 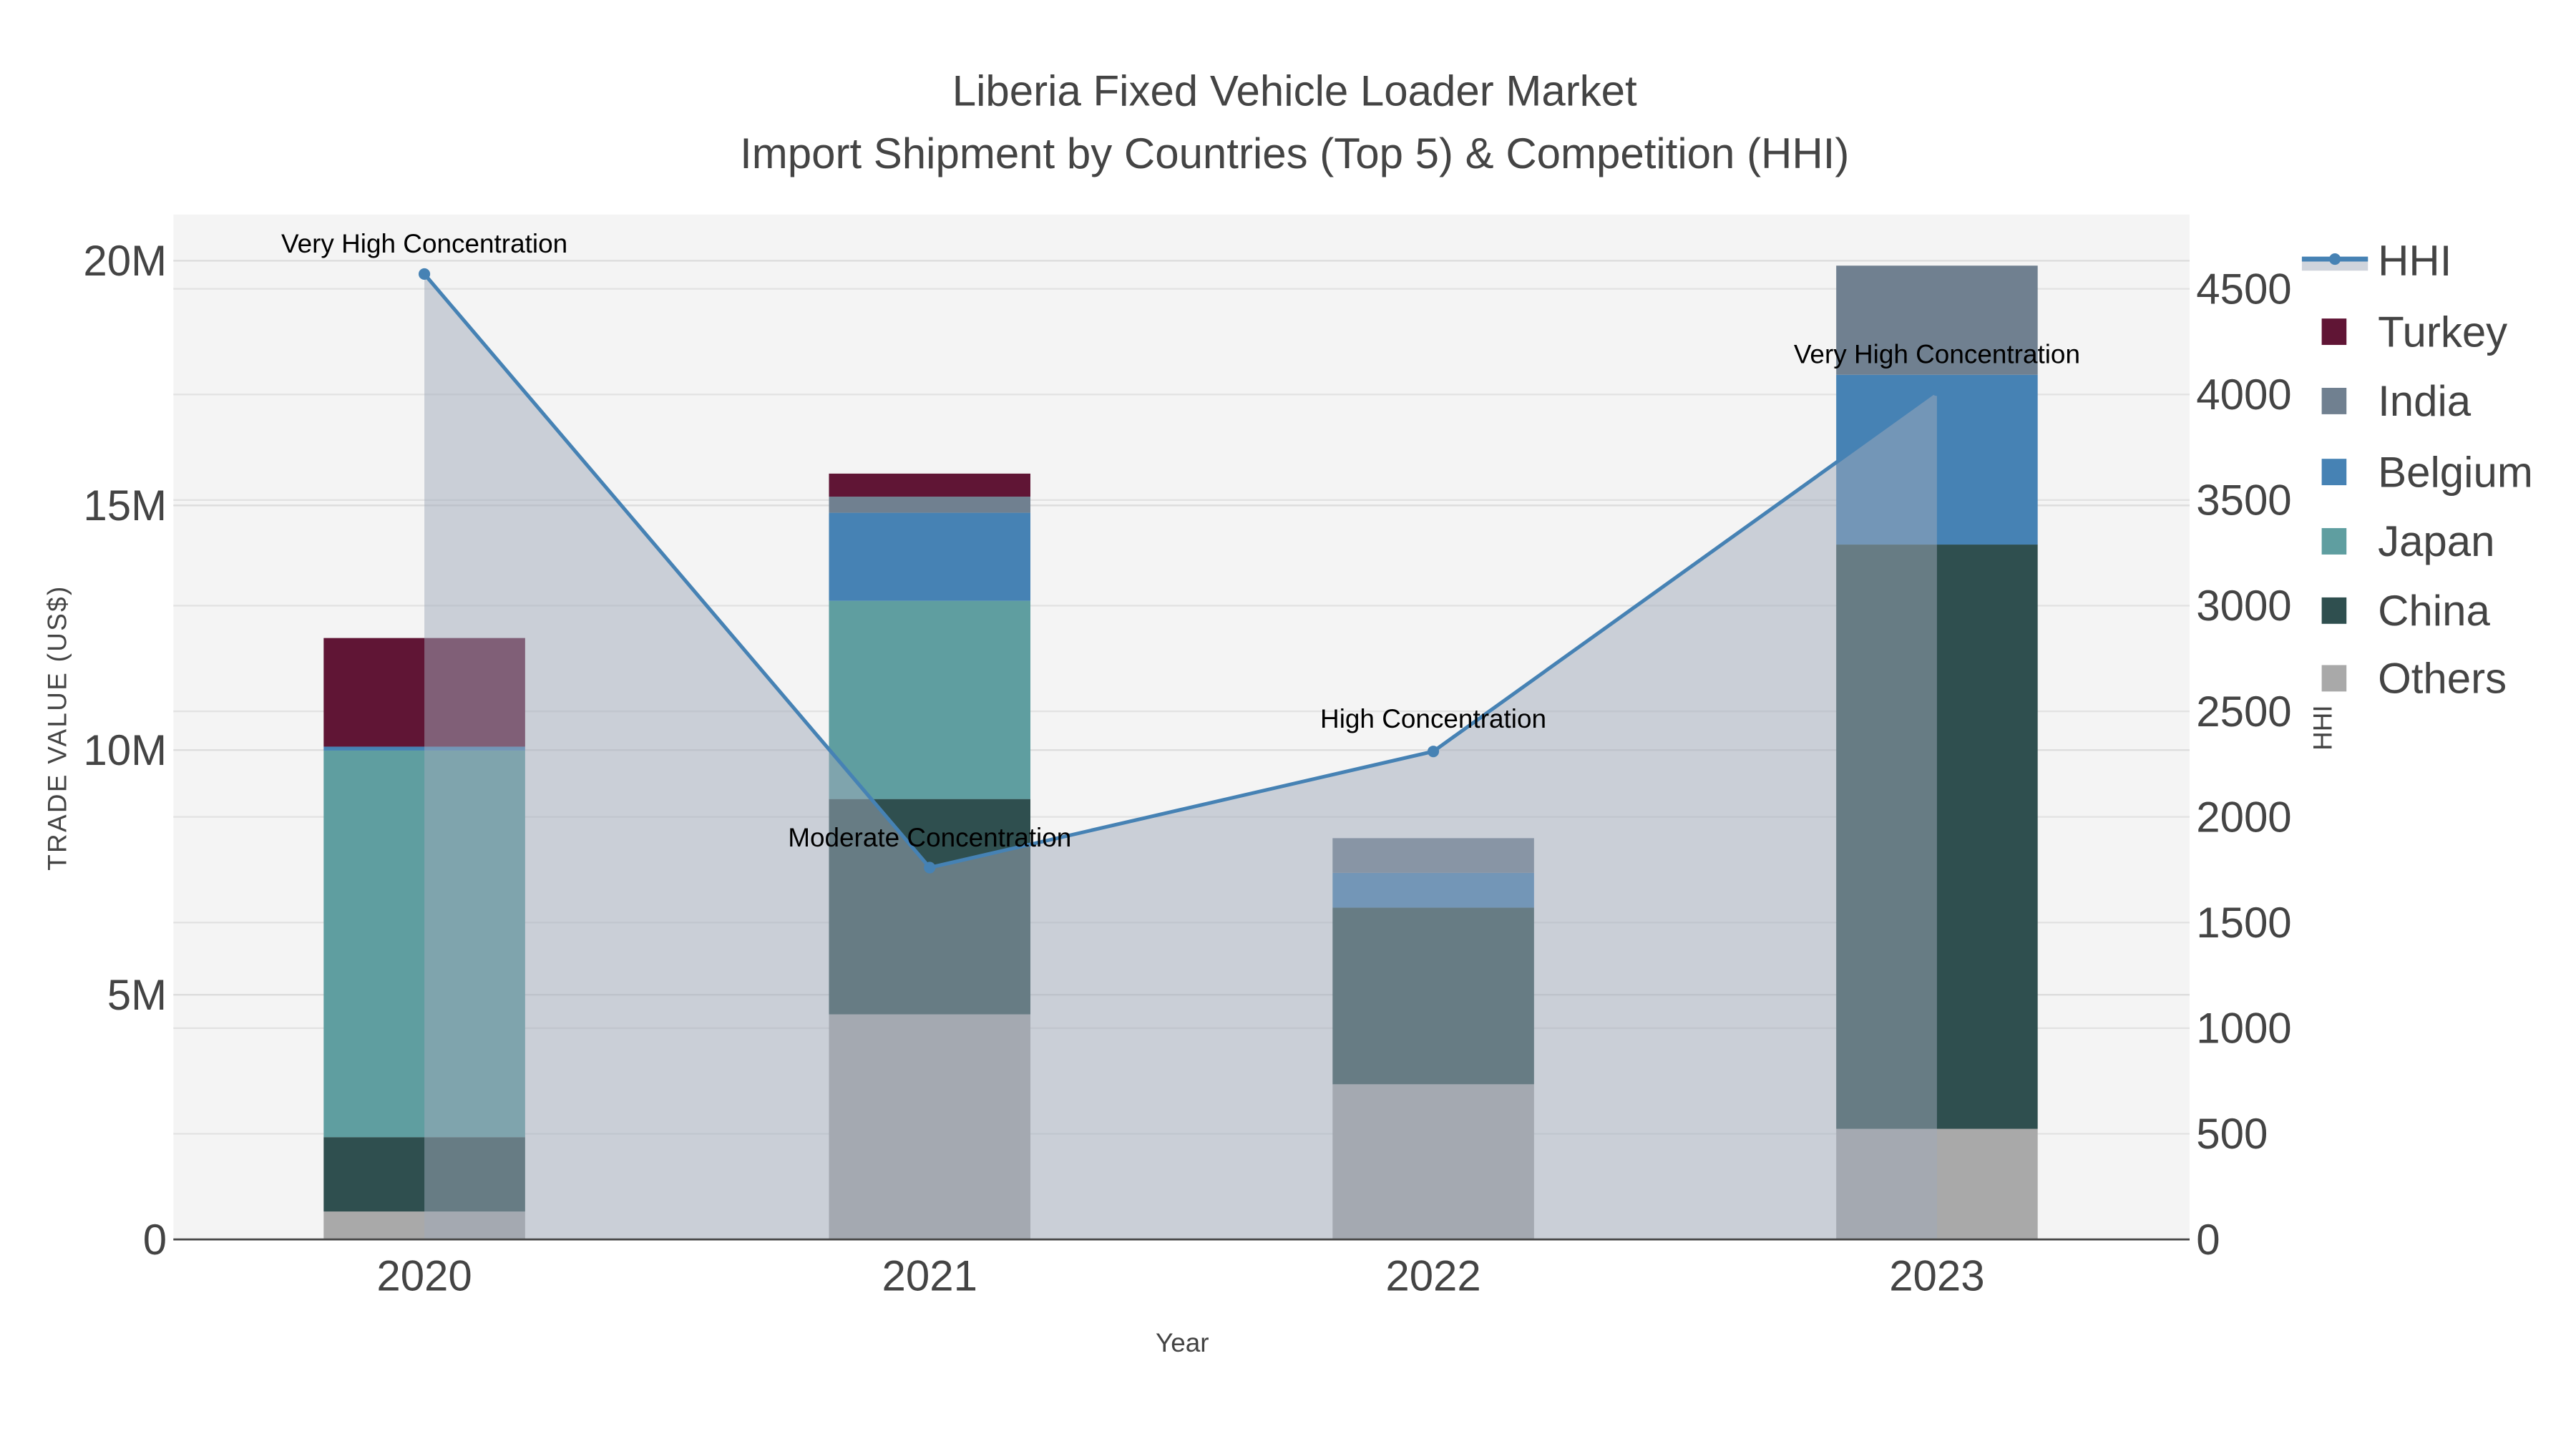 I want to click on hhi-point-2021, so click(x=930, y=868).